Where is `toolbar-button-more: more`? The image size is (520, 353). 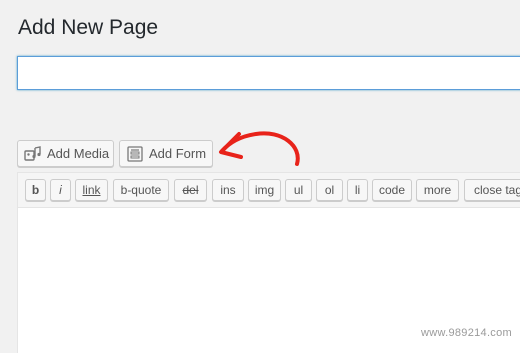 toolbar-button-more: more is located at coordinates (437, 190).